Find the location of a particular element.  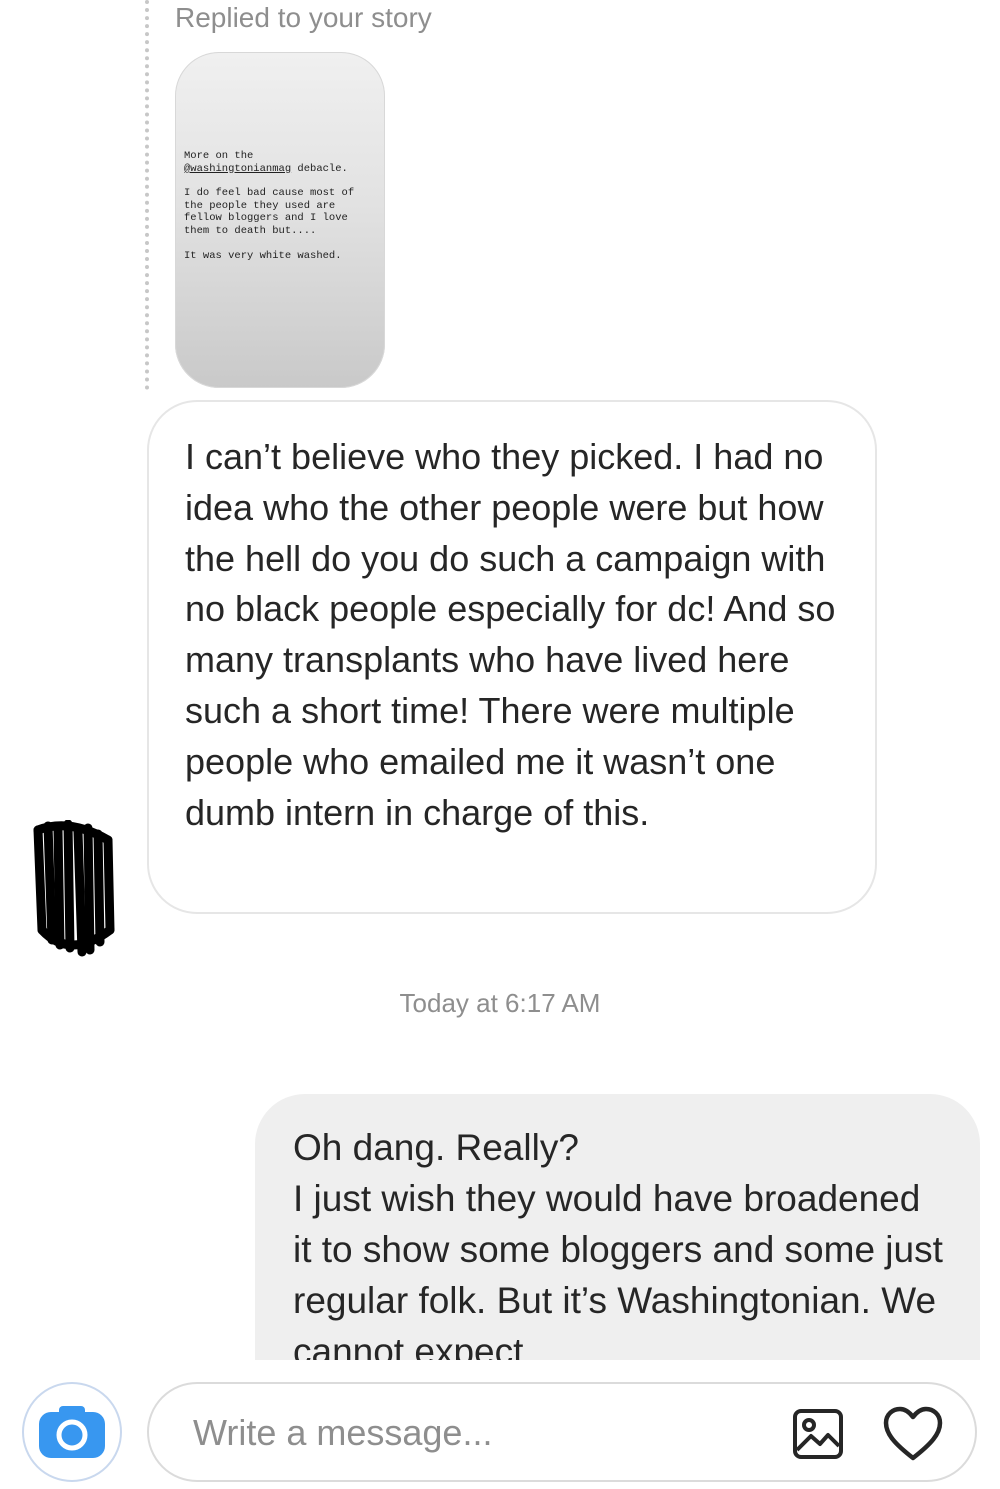

message-timestamp: Today at 6:17 AM is located at coordinates (500, 1003).